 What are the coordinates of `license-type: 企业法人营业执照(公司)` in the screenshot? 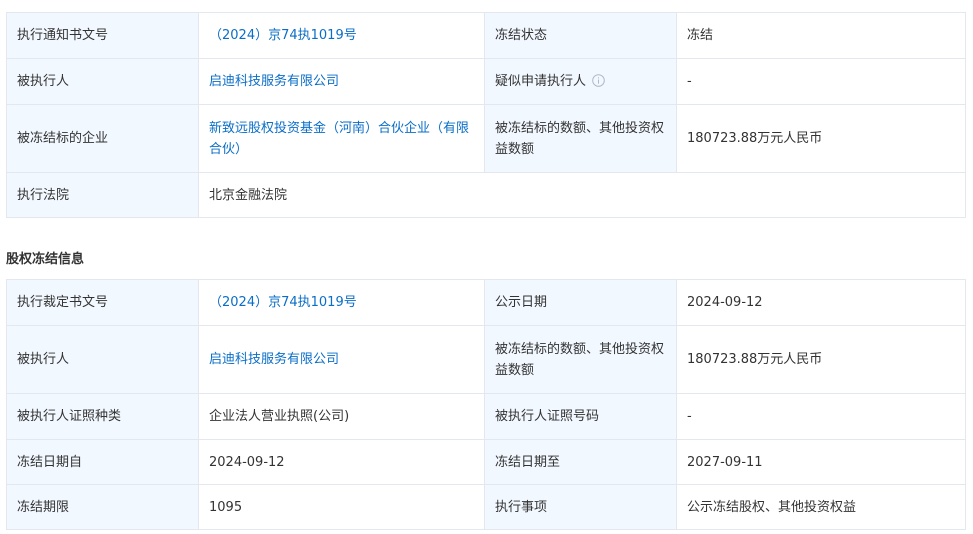 It's located at (341, 416).